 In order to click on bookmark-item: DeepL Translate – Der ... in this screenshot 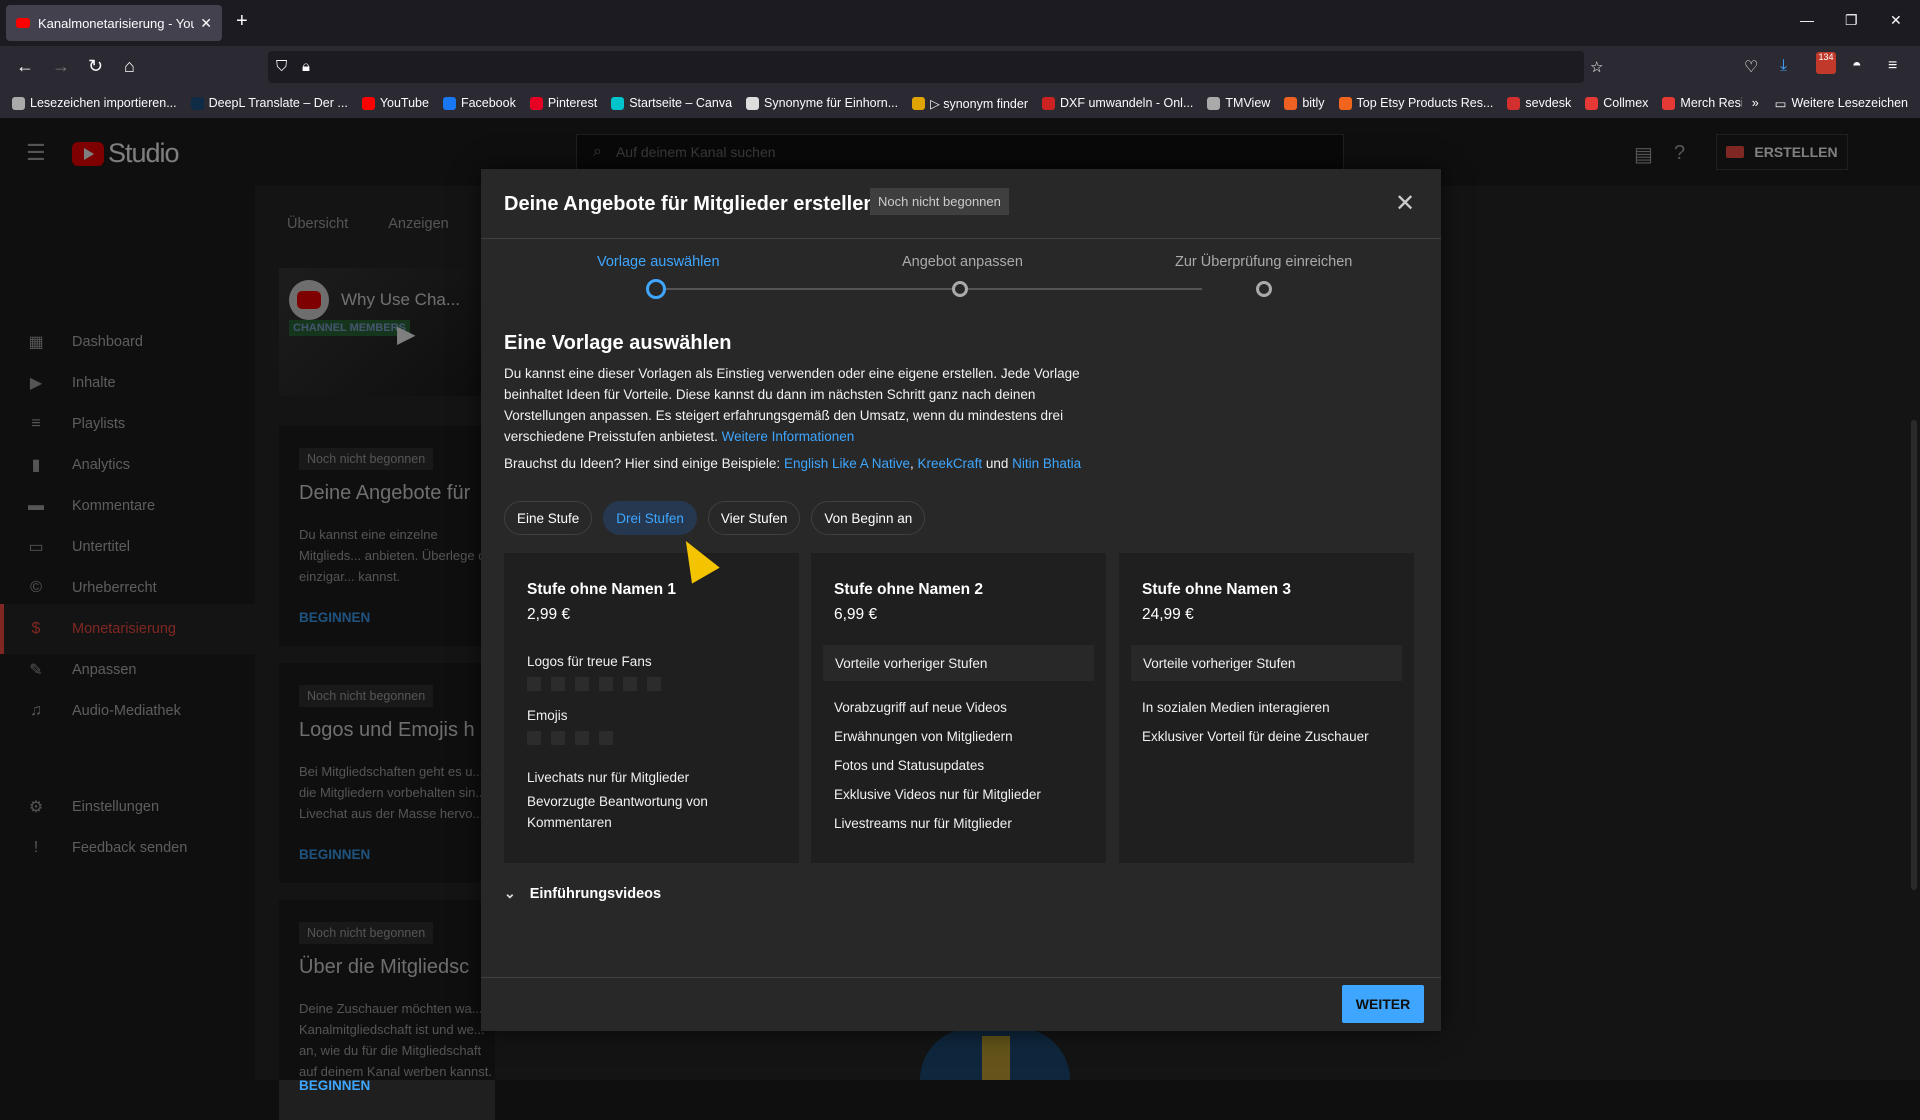, I will do `click(269, 103)`.